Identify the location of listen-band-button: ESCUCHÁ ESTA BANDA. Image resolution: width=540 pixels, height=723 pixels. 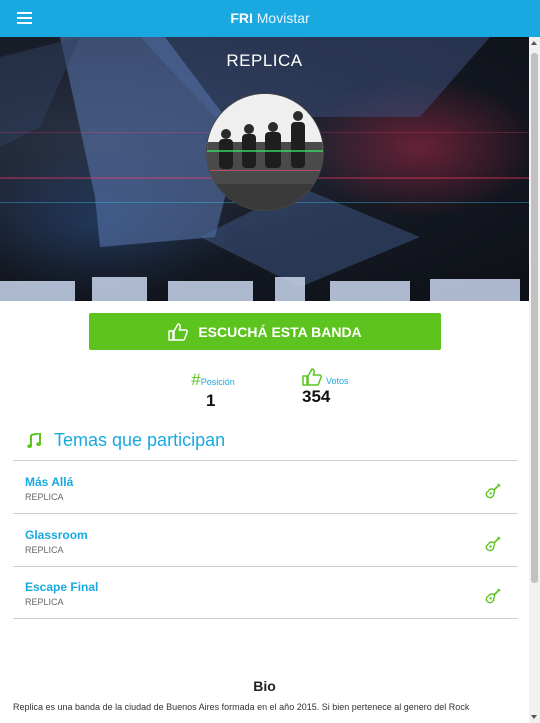
(265, 331).